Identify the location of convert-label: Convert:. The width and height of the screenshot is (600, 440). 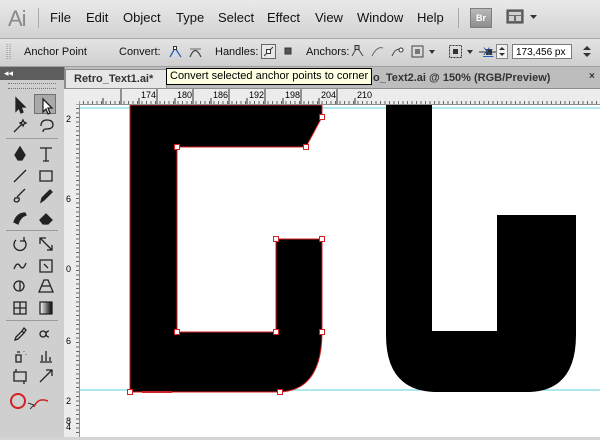
(140, 52).